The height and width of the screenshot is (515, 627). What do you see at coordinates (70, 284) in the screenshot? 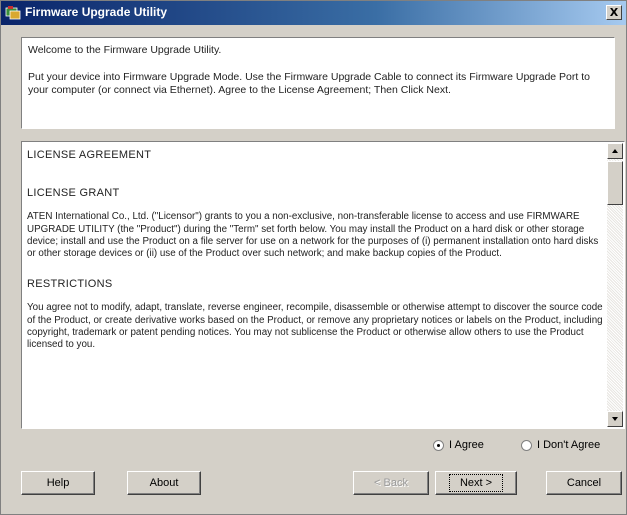
I see `restrictions-heading: RESTRICTIONS` at bounding box center [70, 284].